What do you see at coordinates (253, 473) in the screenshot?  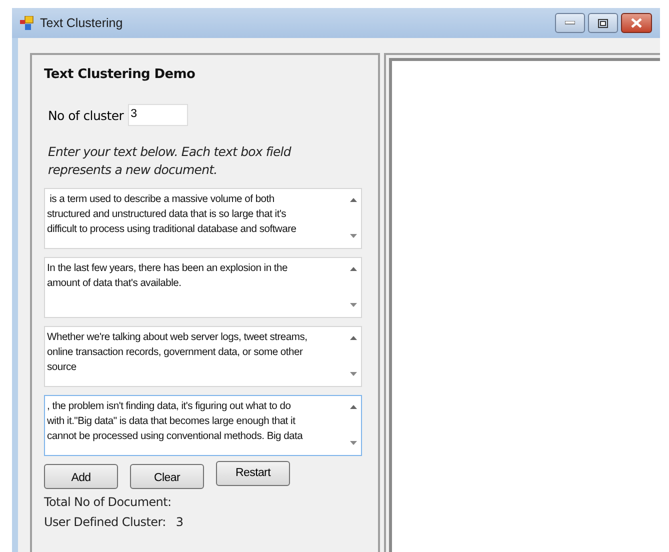 I see `action-button: Restart` at bounding box center [253, 473].